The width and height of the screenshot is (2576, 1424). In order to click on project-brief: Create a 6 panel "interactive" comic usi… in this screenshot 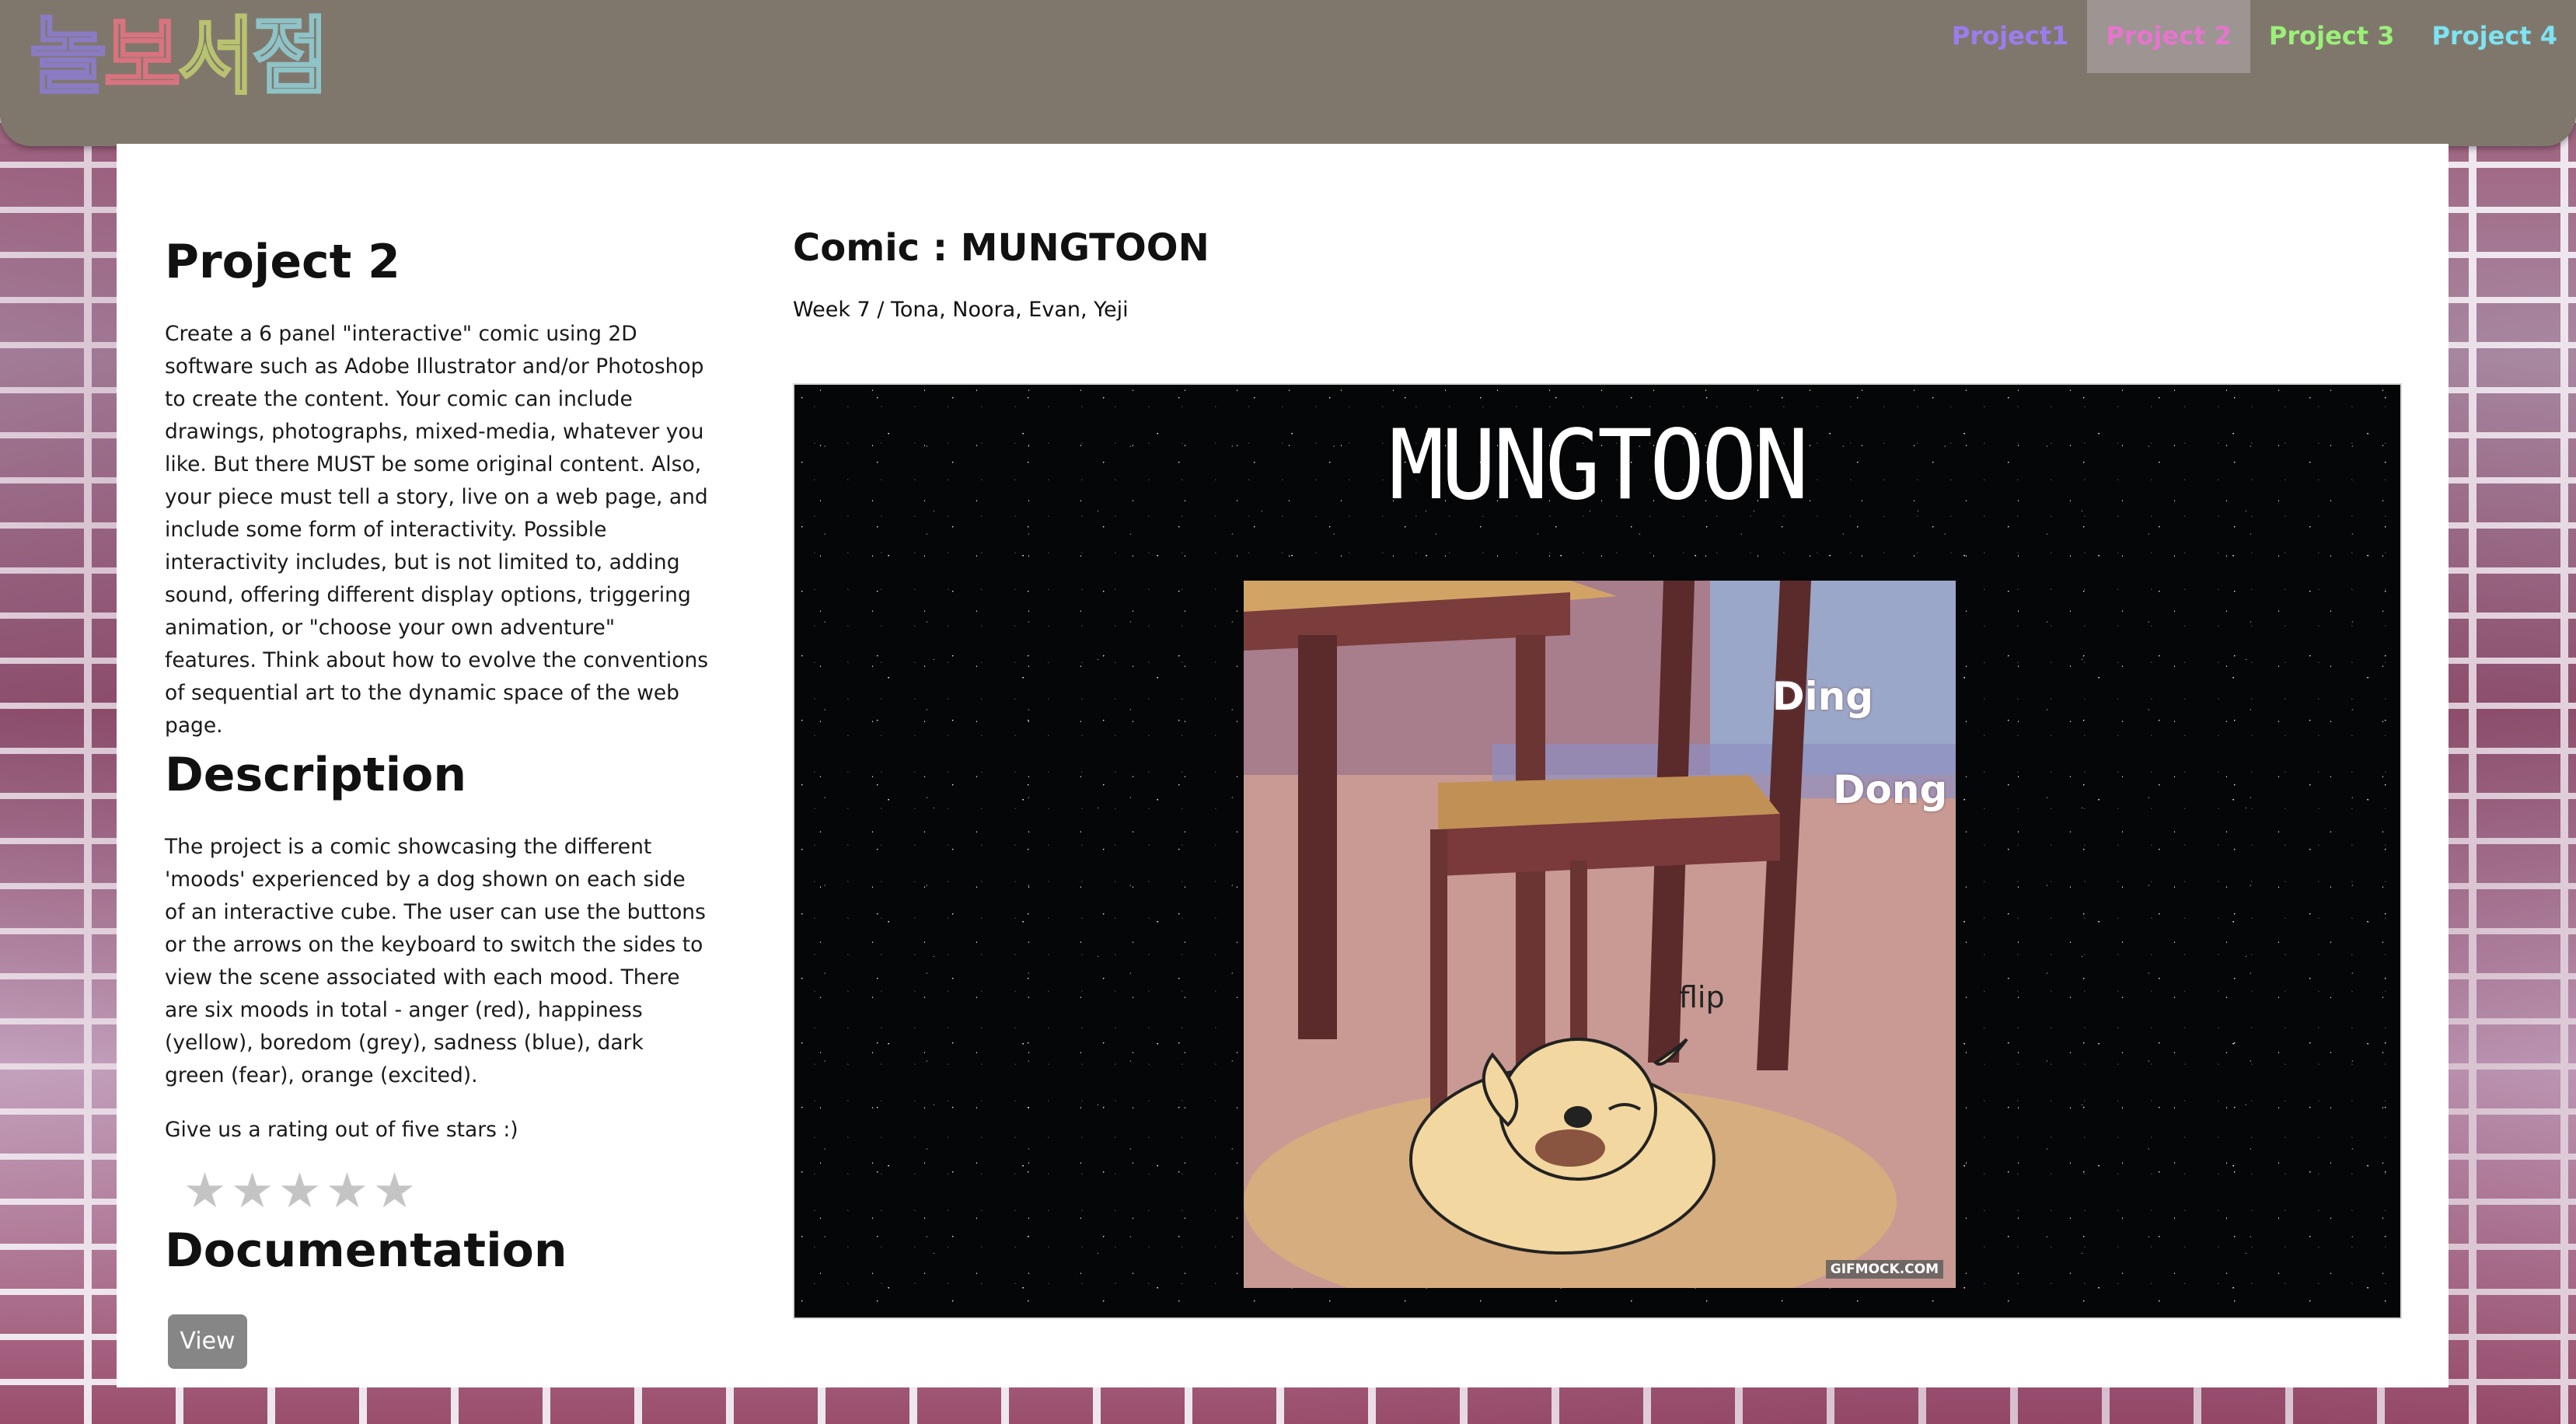, I will do `click(437, 530)`.